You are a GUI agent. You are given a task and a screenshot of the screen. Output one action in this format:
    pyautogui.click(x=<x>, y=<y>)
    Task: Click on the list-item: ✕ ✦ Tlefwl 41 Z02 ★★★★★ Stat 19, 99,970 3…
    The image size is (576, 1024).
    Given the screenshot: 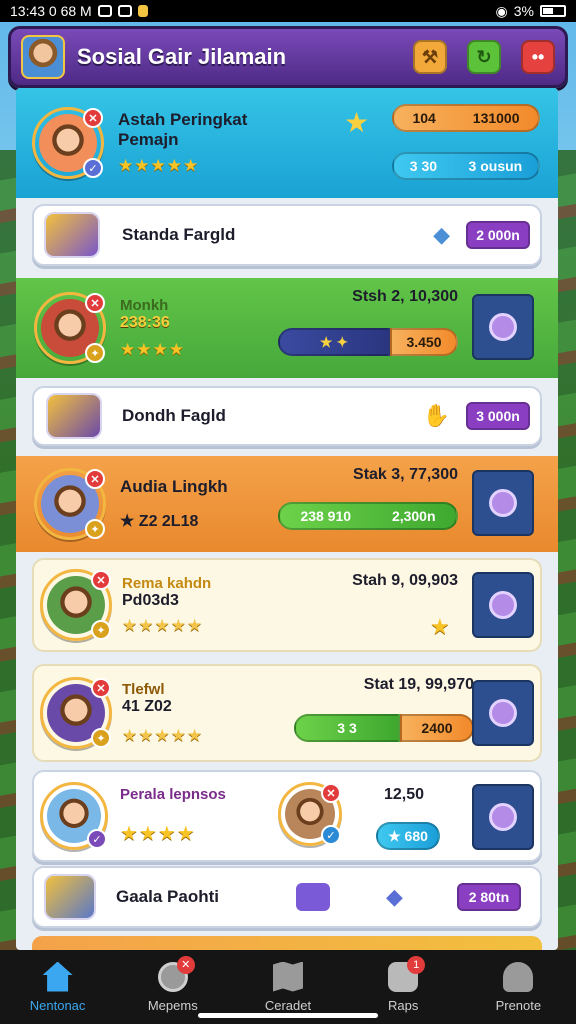 What is the action you would take?
    pyautogui.click(x=287, y=713)
    